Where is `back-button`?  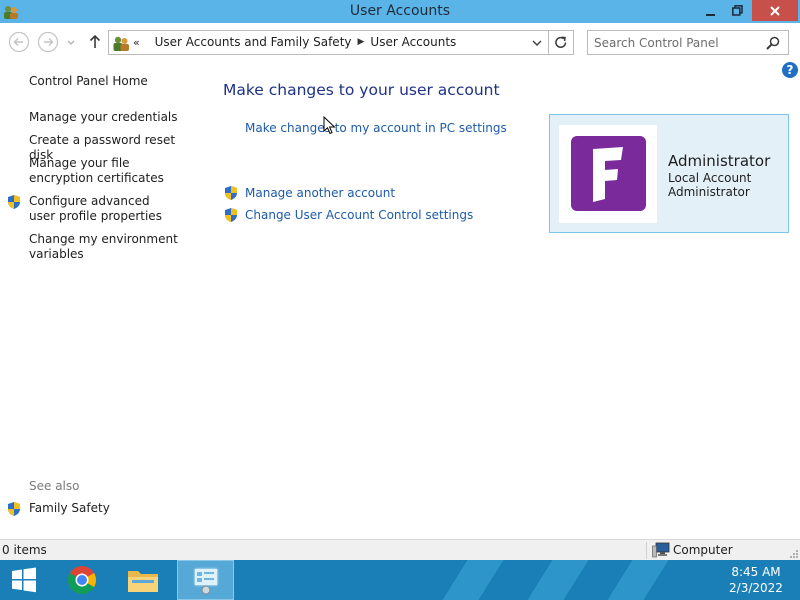
back-button is located at coordinates (19, 42).